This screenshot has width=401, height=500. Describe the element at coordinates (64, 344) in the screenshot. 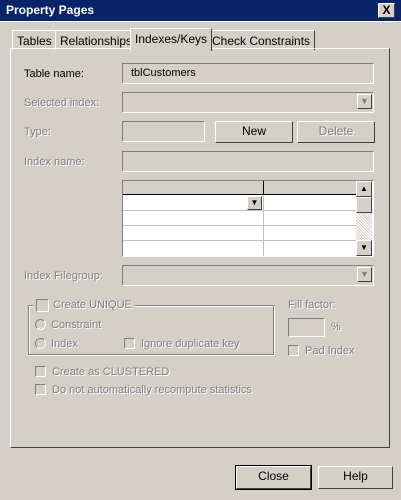

I see `index-option-label: Index` at that location.